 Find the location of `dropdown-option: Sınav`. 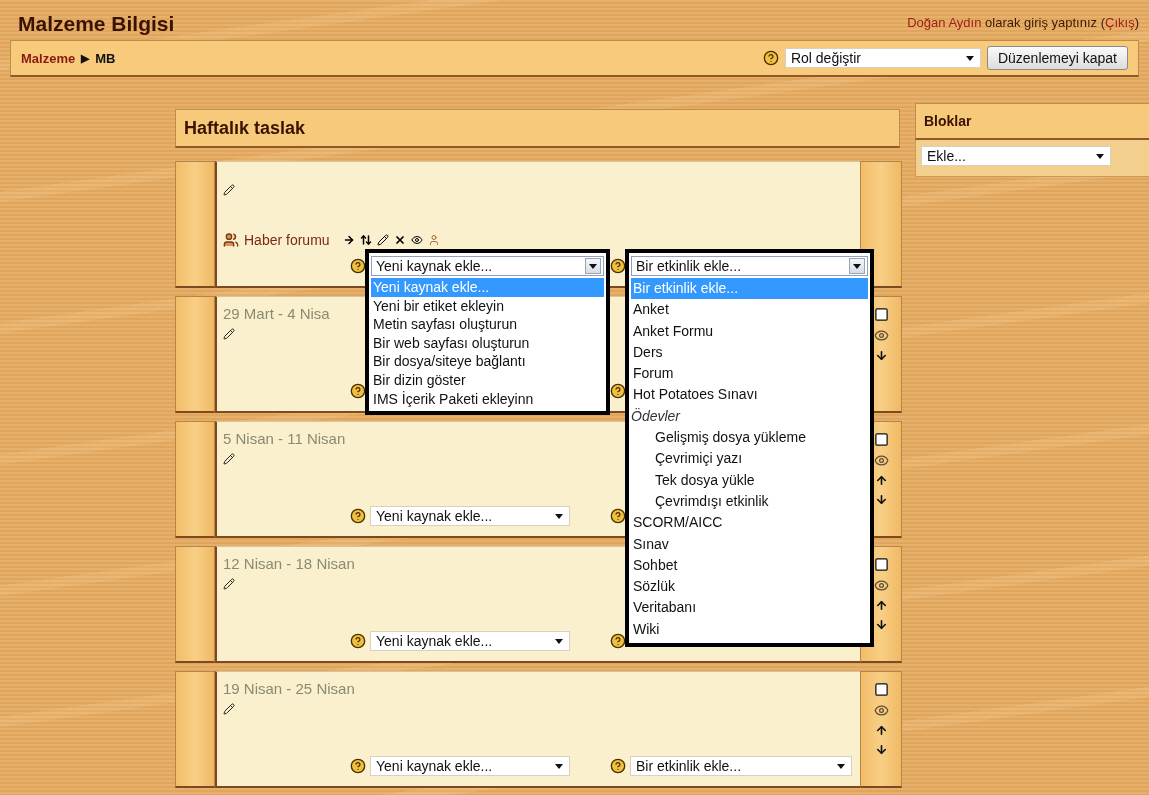

dropdown-option: Sınav is located at coordinates (749, 544).